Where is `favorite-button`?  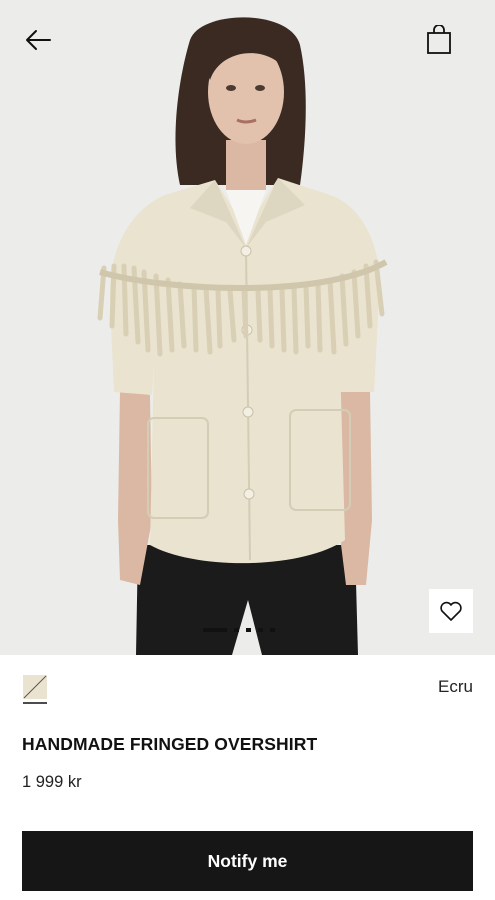 favorite-button is located at coordinates (451, 611).